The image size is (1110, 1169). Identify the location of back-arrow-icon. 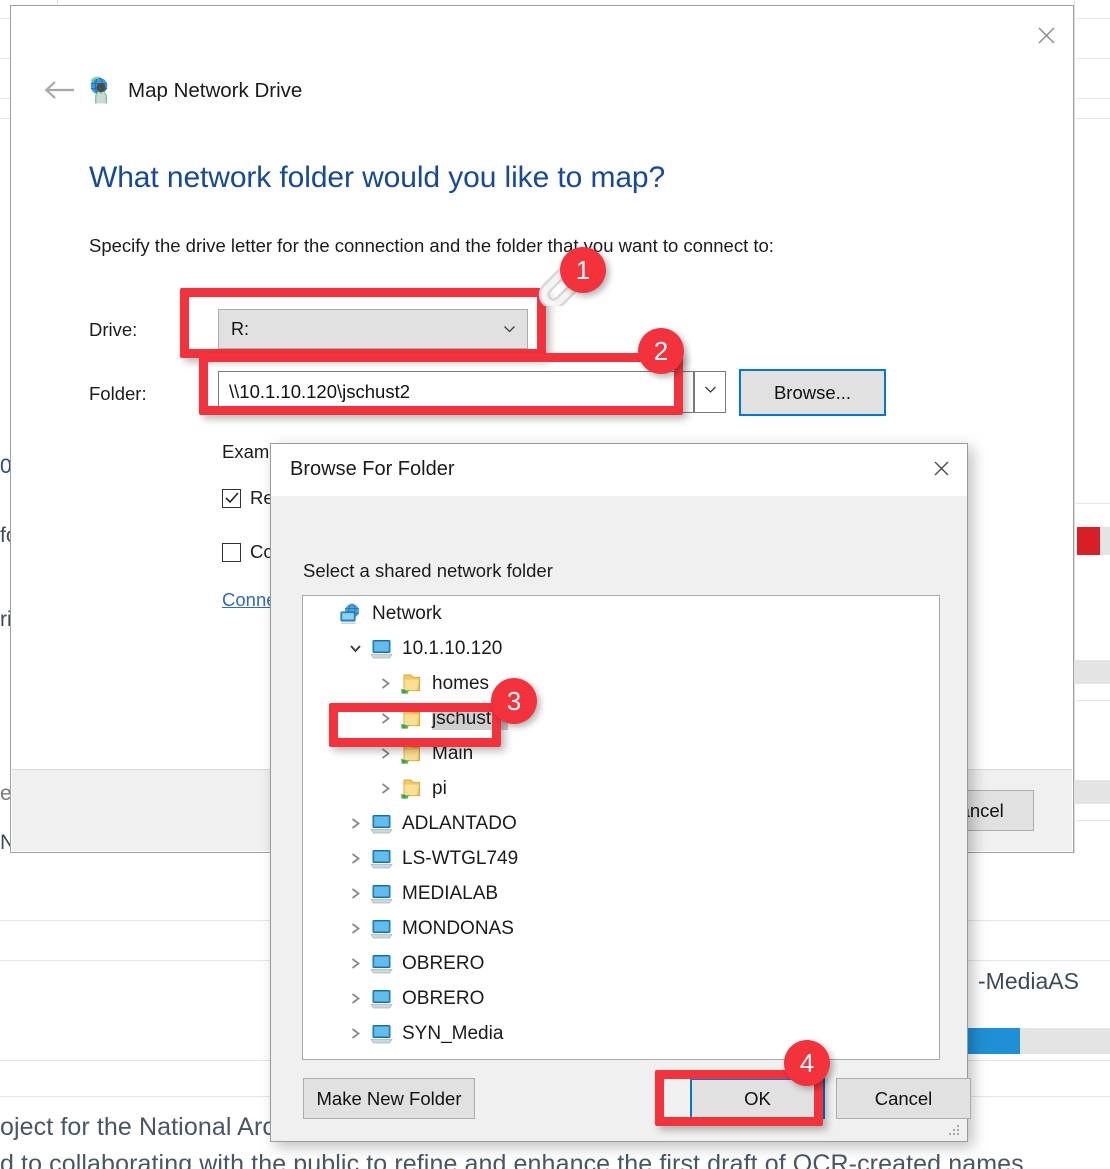
(60, 90).